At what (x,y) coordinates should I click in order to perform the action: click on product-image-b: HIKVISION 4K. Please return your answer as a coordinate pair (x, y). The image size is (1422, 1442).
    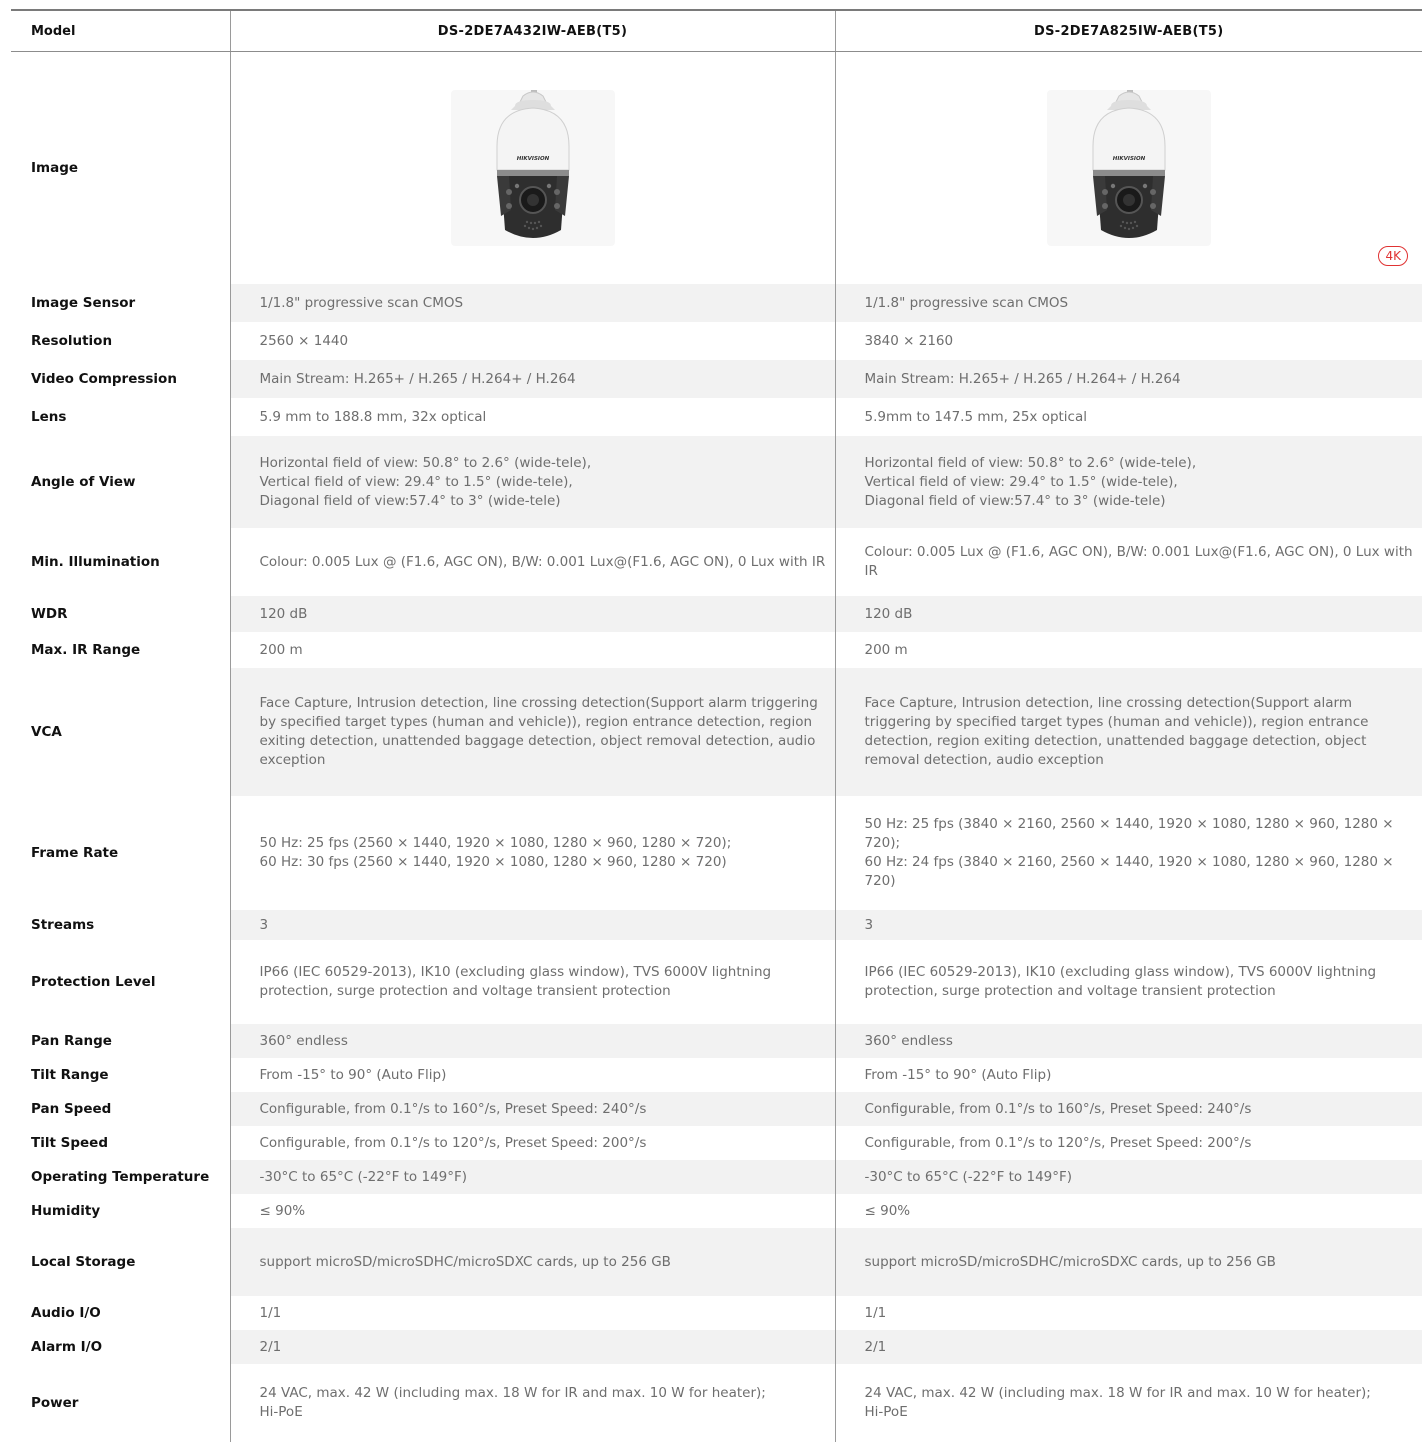
    Looking at the image, I should click on (1128, 167).